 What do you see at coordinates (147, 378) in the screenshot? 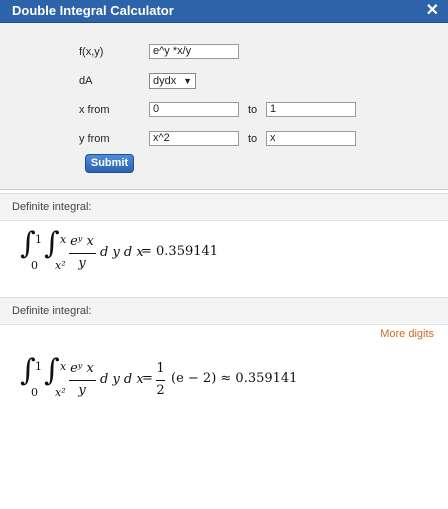
I see `equals-sign: =` at bounding box center [147, 378].